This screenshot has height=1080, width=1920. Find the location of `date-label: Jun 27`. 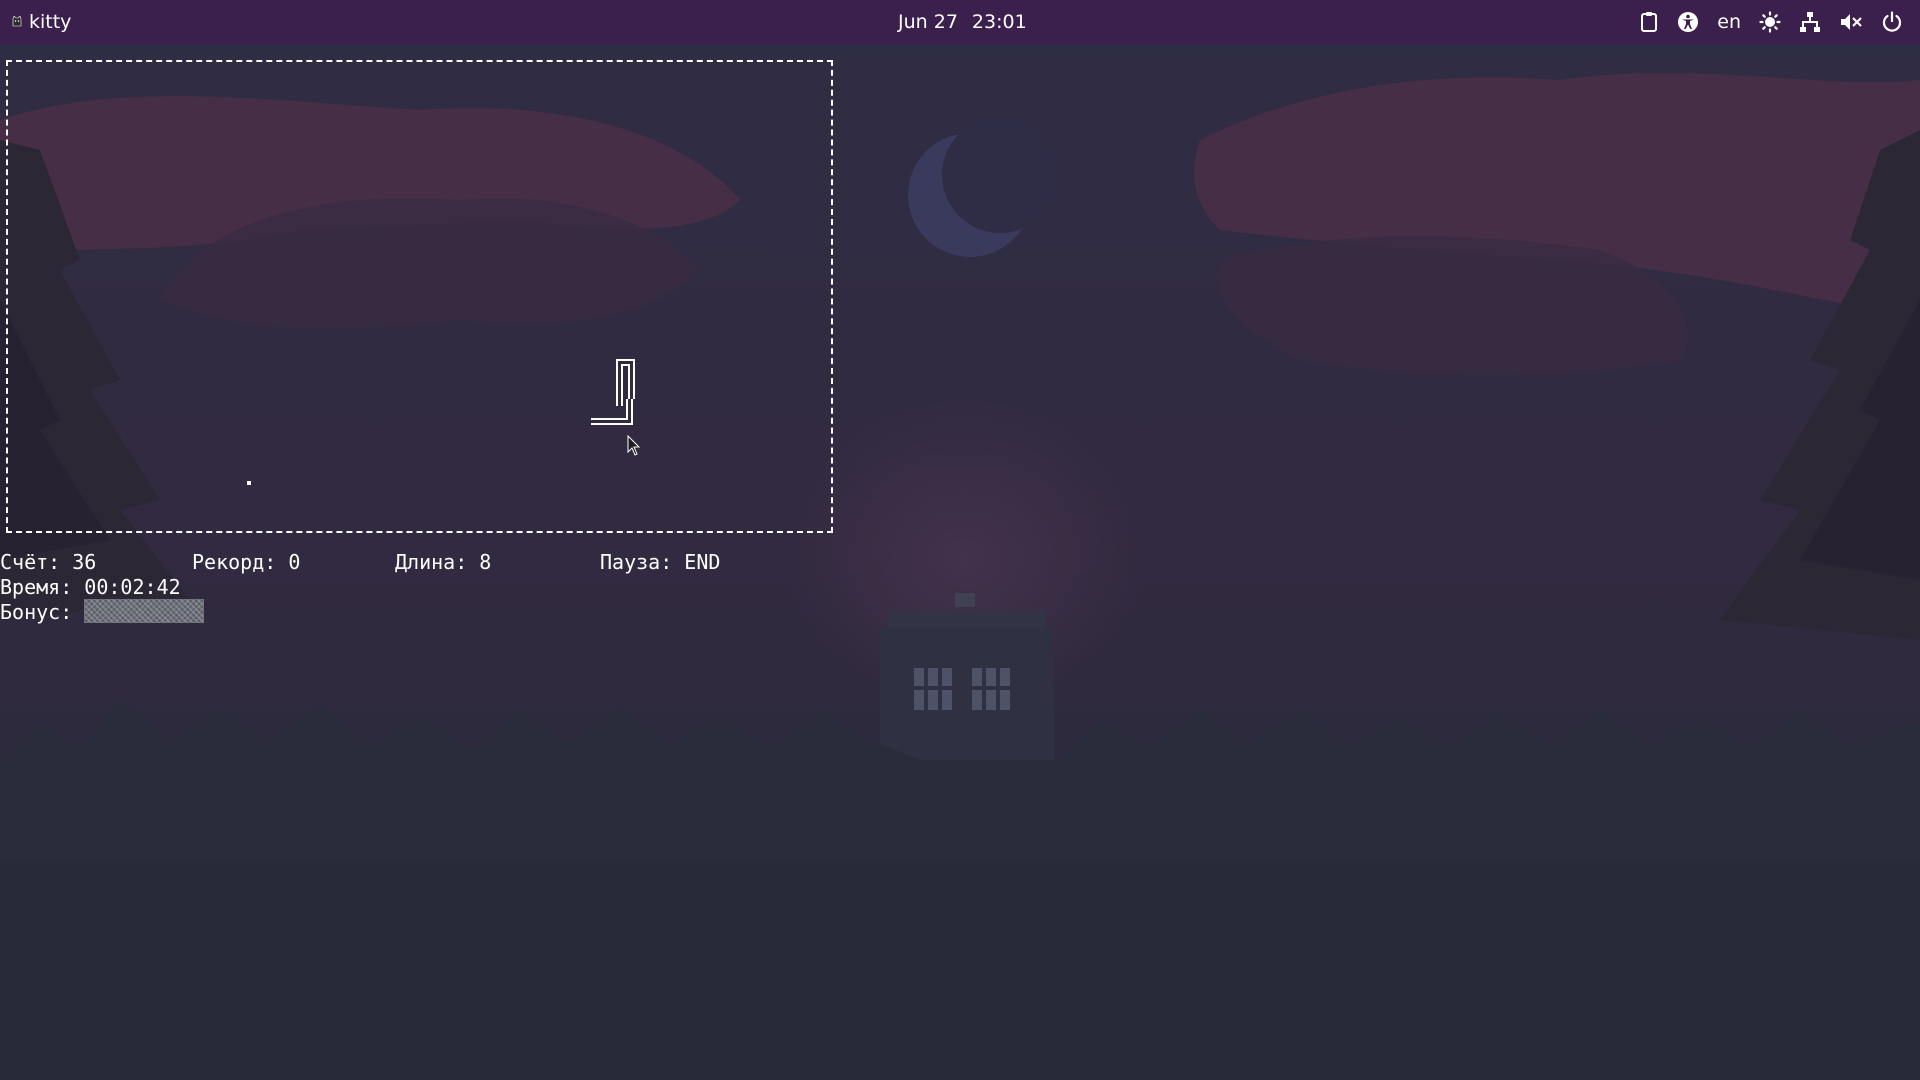

date-label: Jun 27 is located at coordinates (928, 22).